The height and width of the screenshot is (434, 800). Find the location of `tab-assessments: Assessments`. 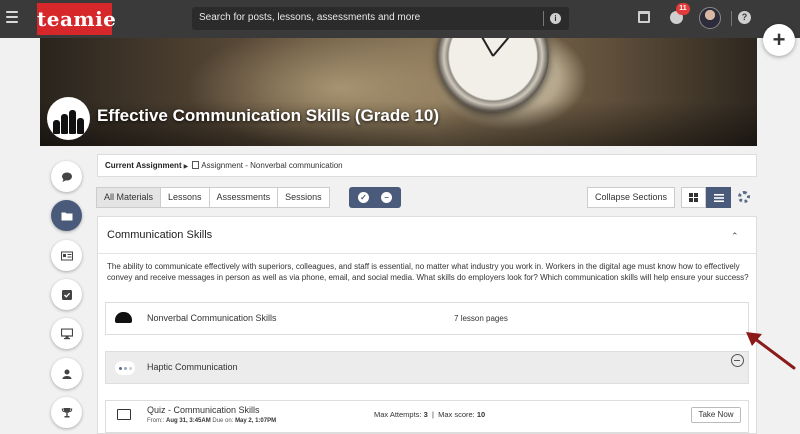

tab-assessments: Assessments is located at coordinates (243, 197).